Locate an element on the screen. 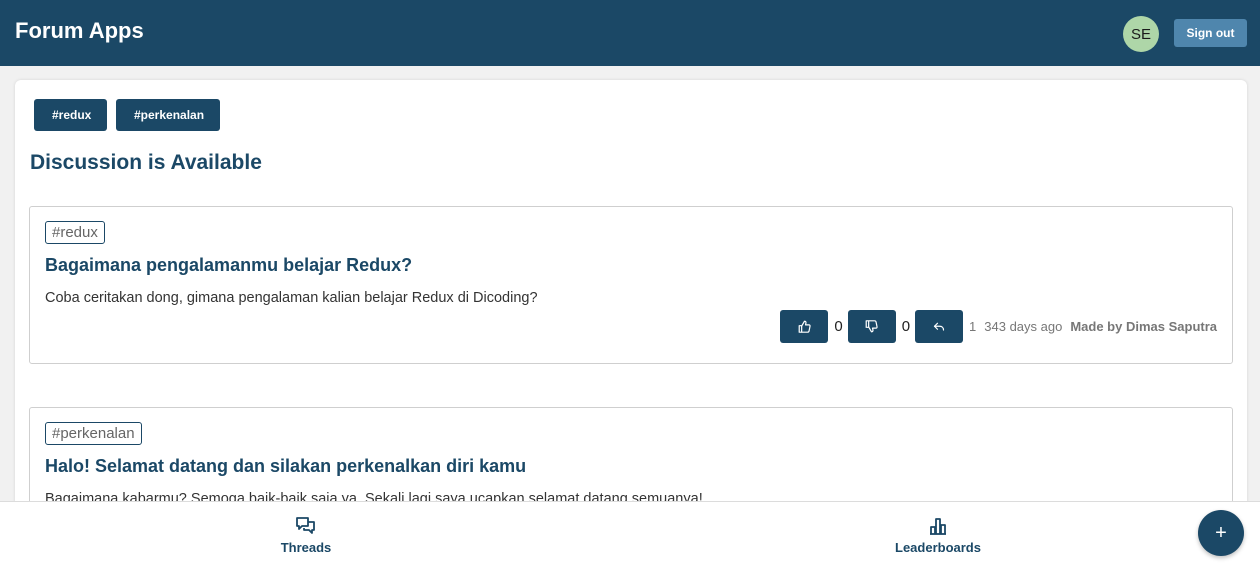 This screenshot has height=570, width=1260. thread-category-tag: #redux is located at coordinates (75, 232).